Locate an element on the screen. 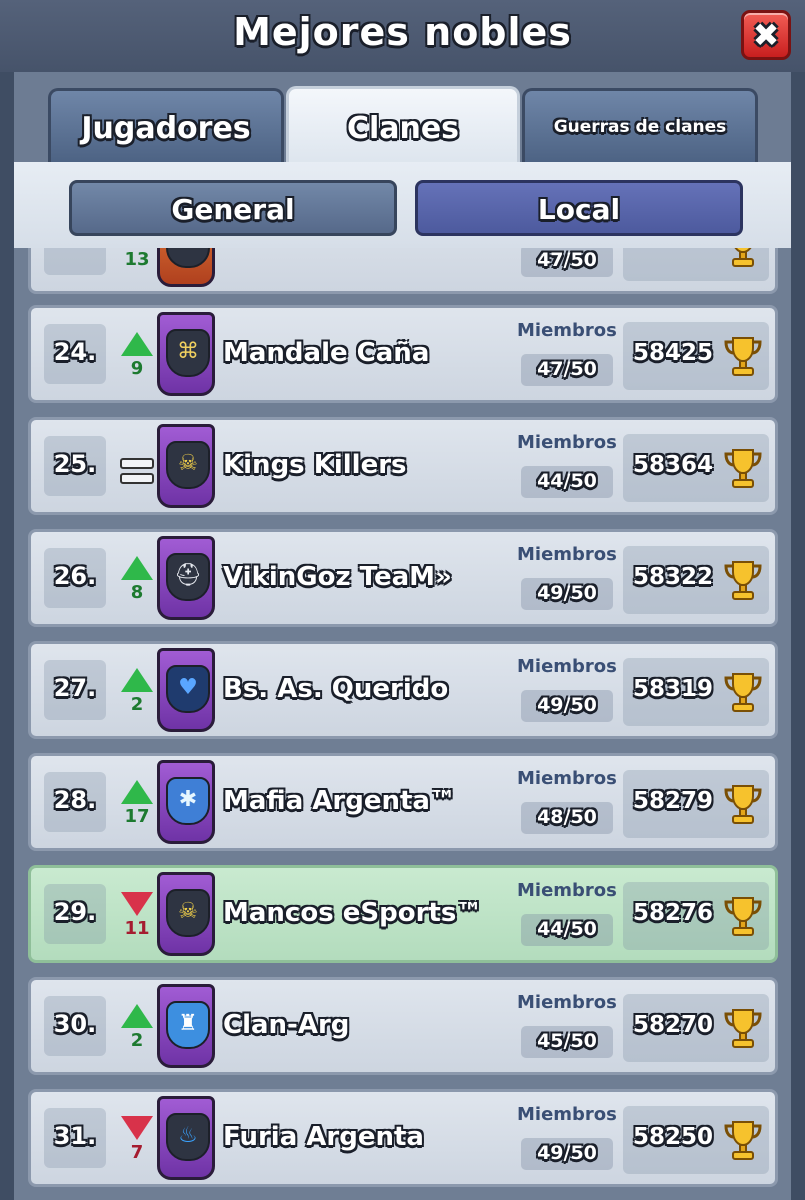  trophy-box: 58319 is located at coordinates (696, 692).